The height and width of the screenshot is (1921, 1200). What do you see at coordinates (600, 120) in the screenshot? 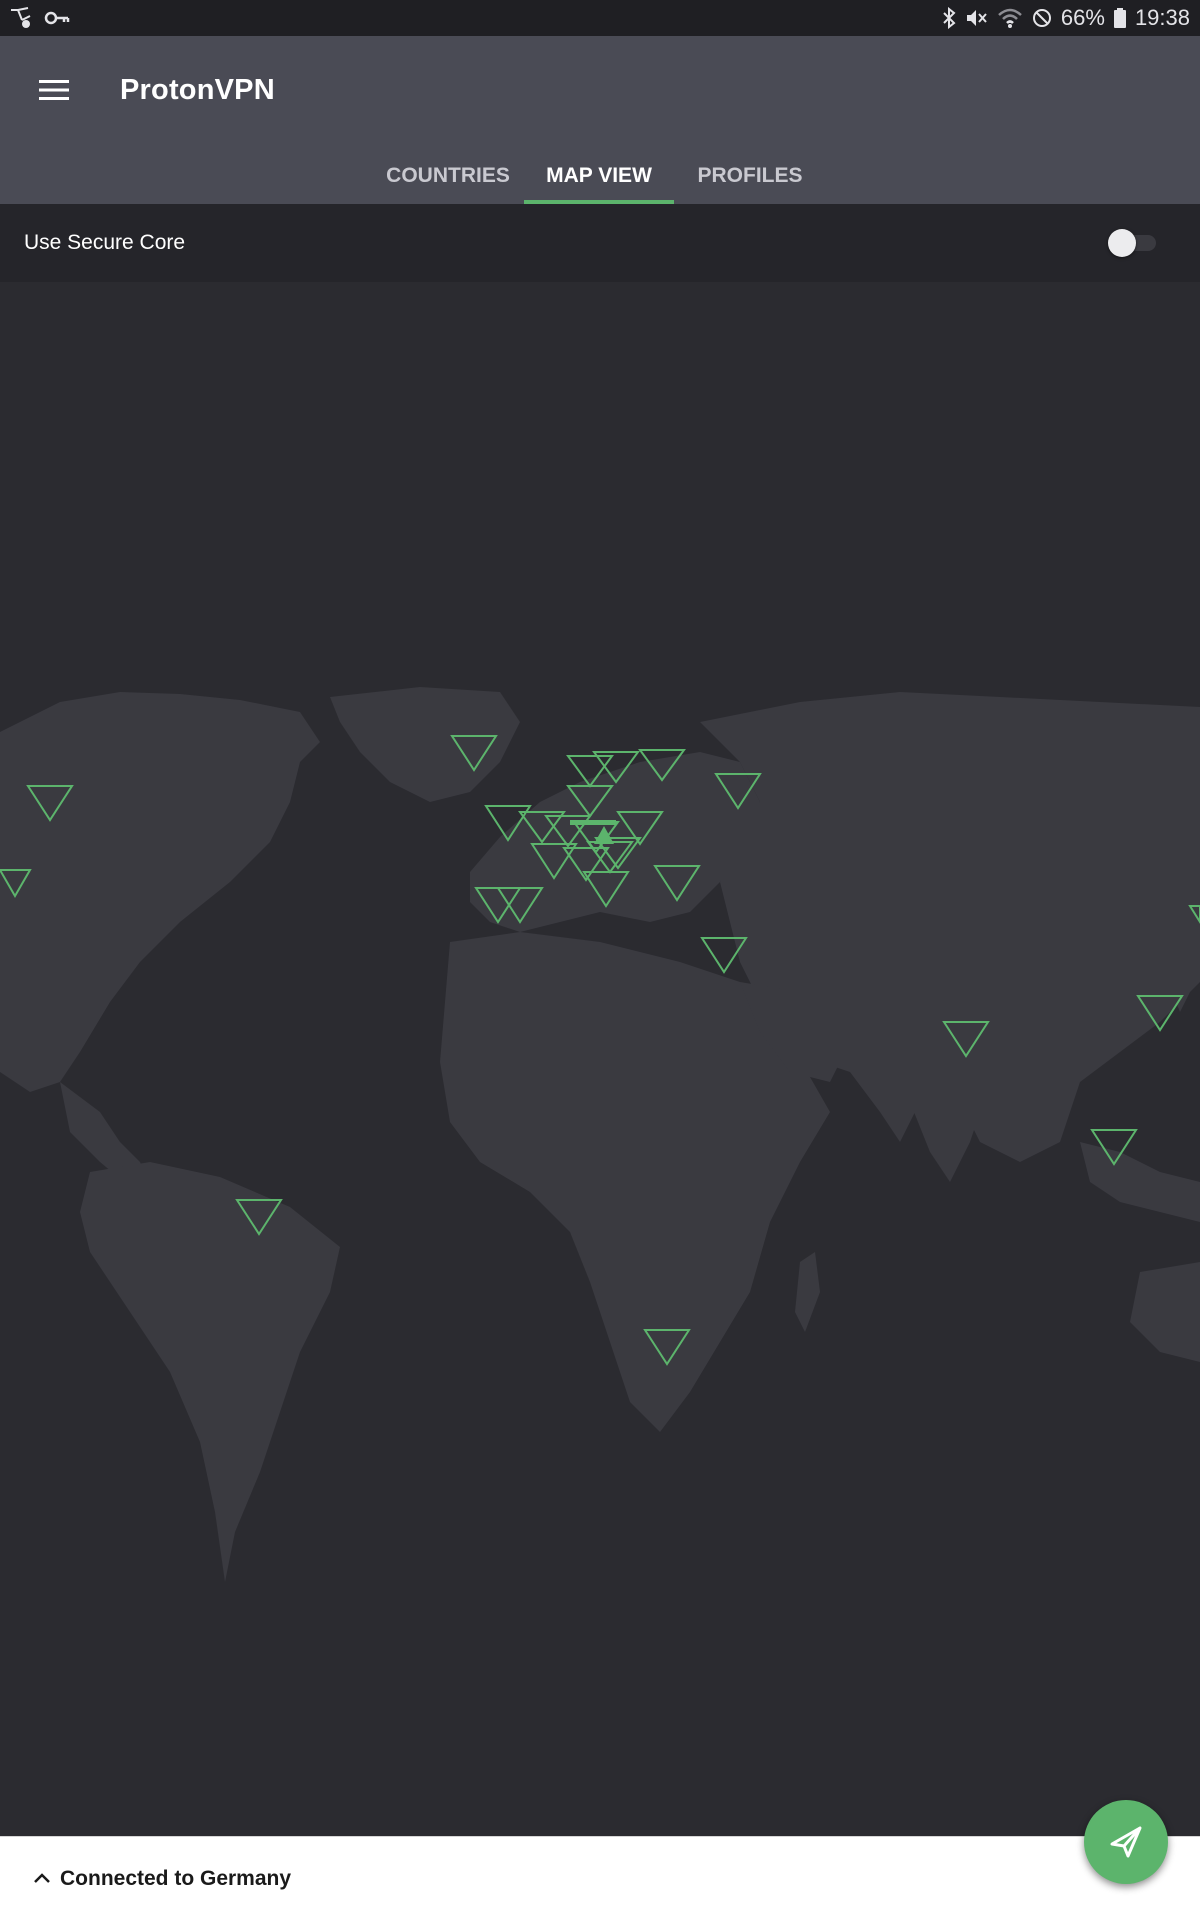
I see `app-bar: ProtonVPN COUNTRIES MAP VIEW PROFILES` at bounding box center [600, 120].